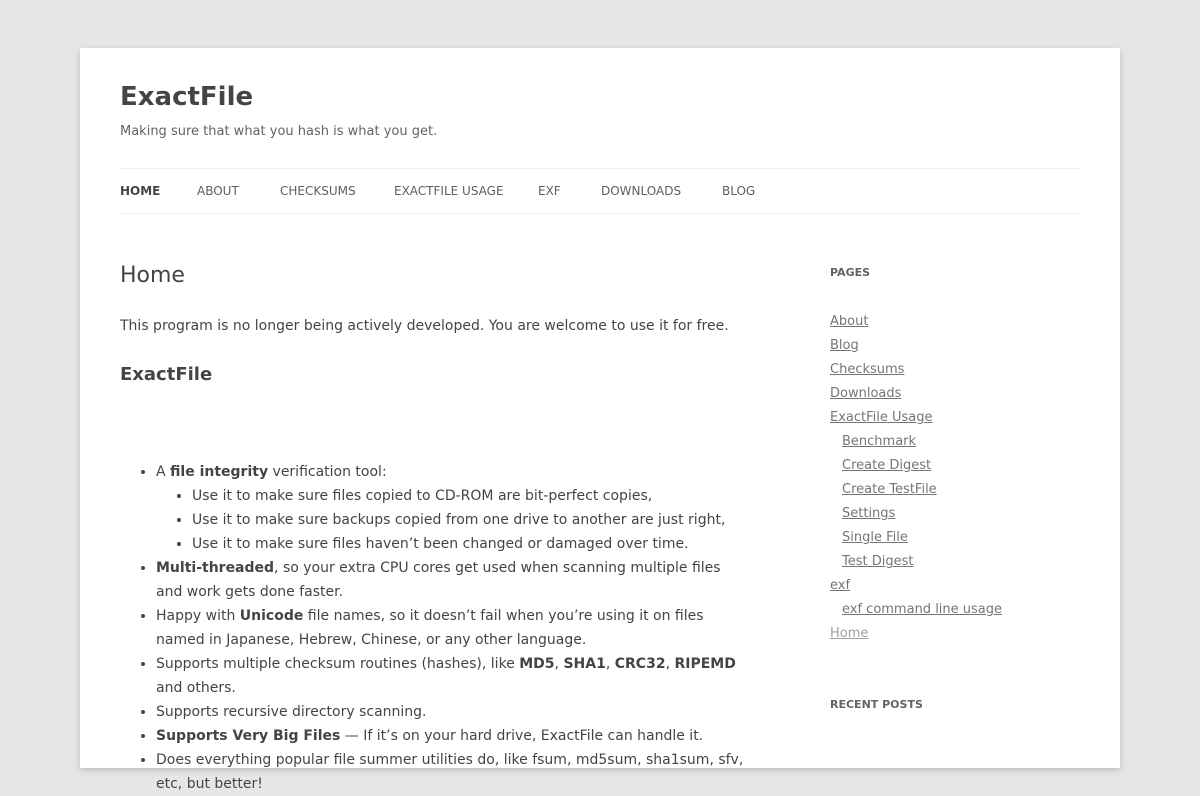 Image resolution: width=1200 pixels, height=796 pixels. What do you see at coordinates (916, 346) in the screenshot?
I see `sidebar-item-blog: Blog` at bounding box center [916, 346].